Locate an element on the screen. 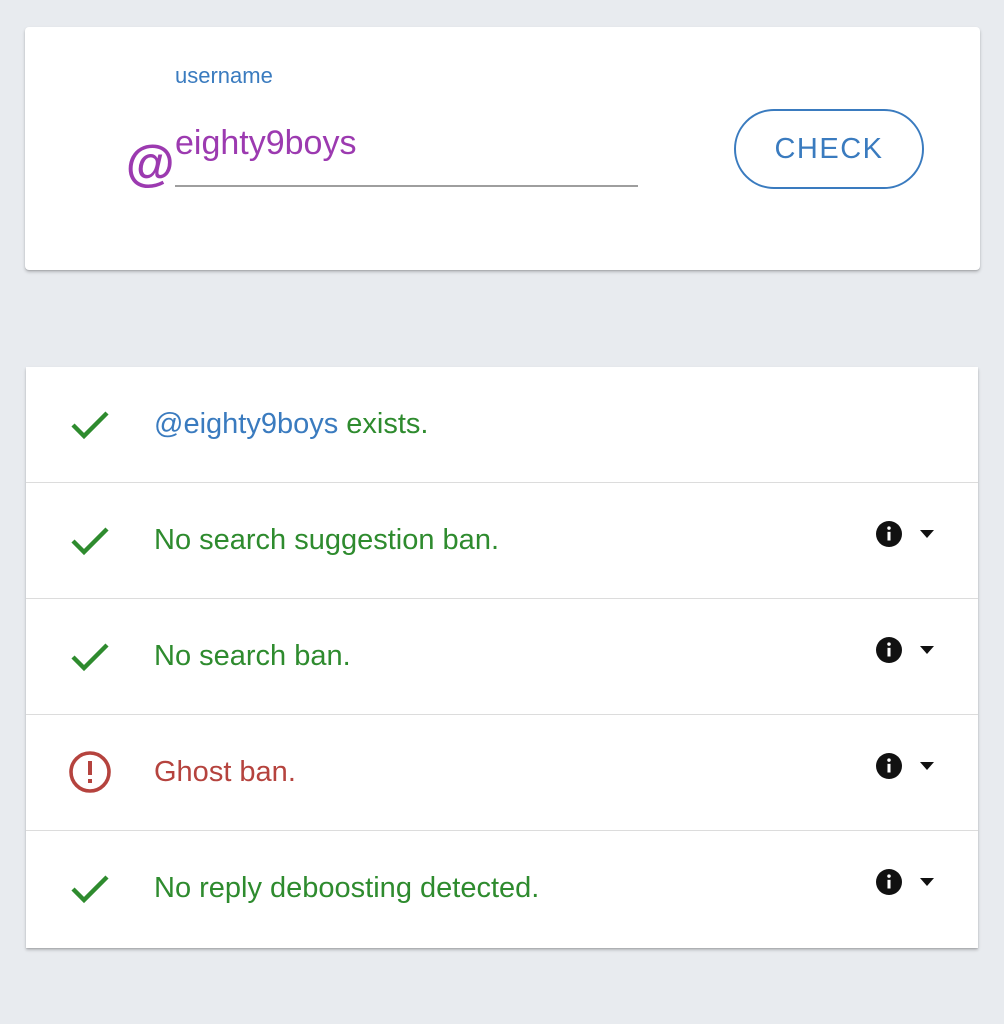  username-input is located at coordinates (406, 151).